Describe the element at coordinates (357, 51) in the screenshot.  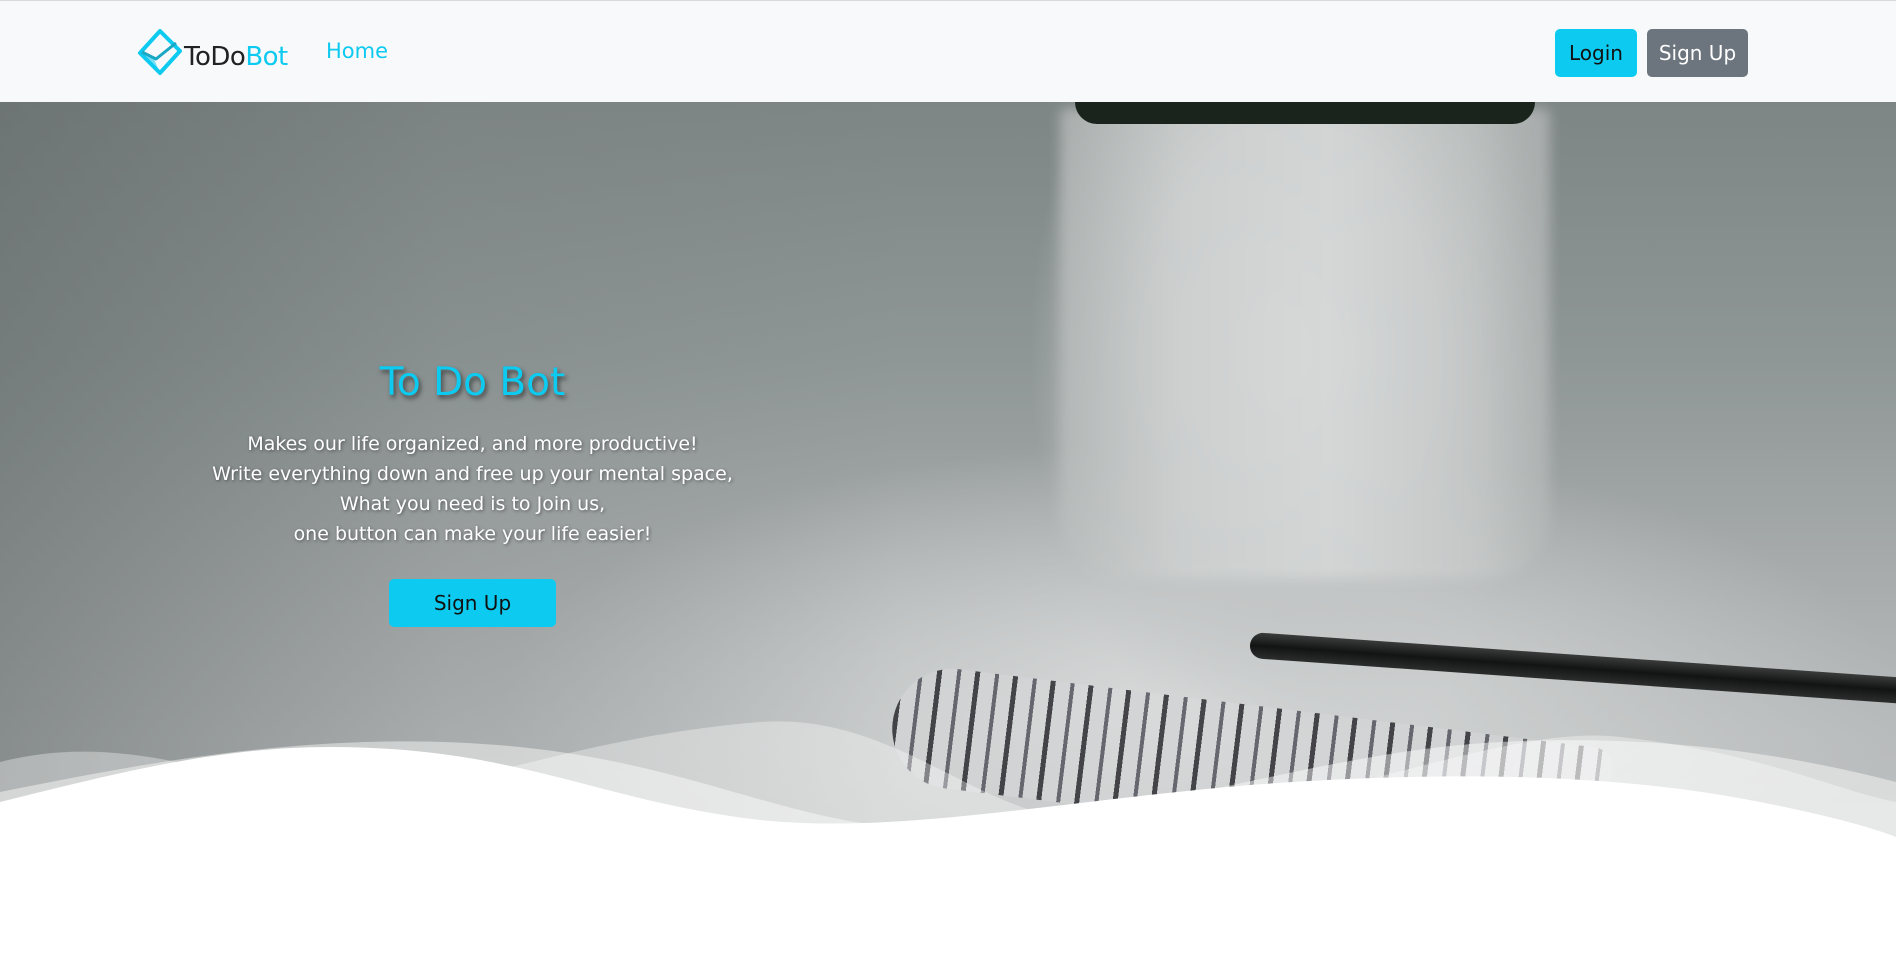
I see `nav-home-link: Home` at that location.